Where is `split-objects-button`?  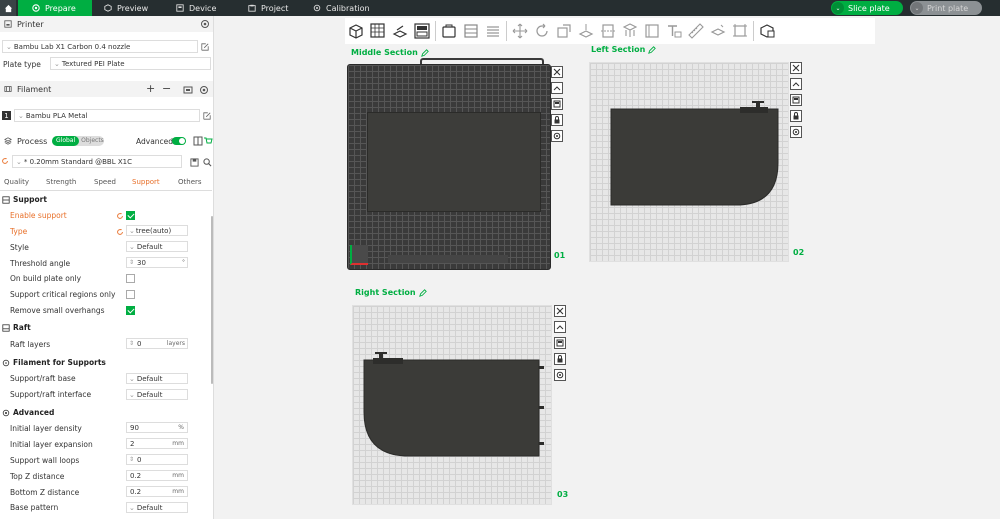 split-objects-button is located at coordinates (449, 31).